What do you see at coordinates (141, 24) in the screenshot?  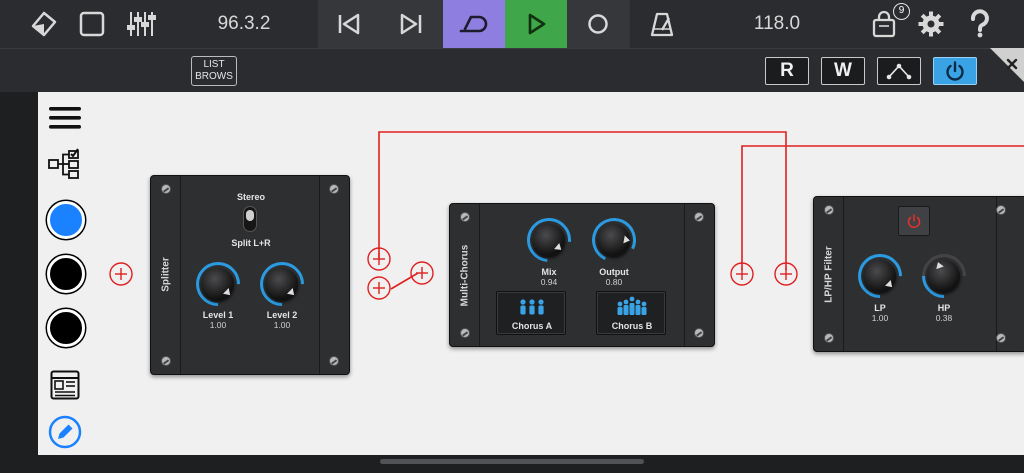 I see `mixer-icon` at bounding box center [141, 24].